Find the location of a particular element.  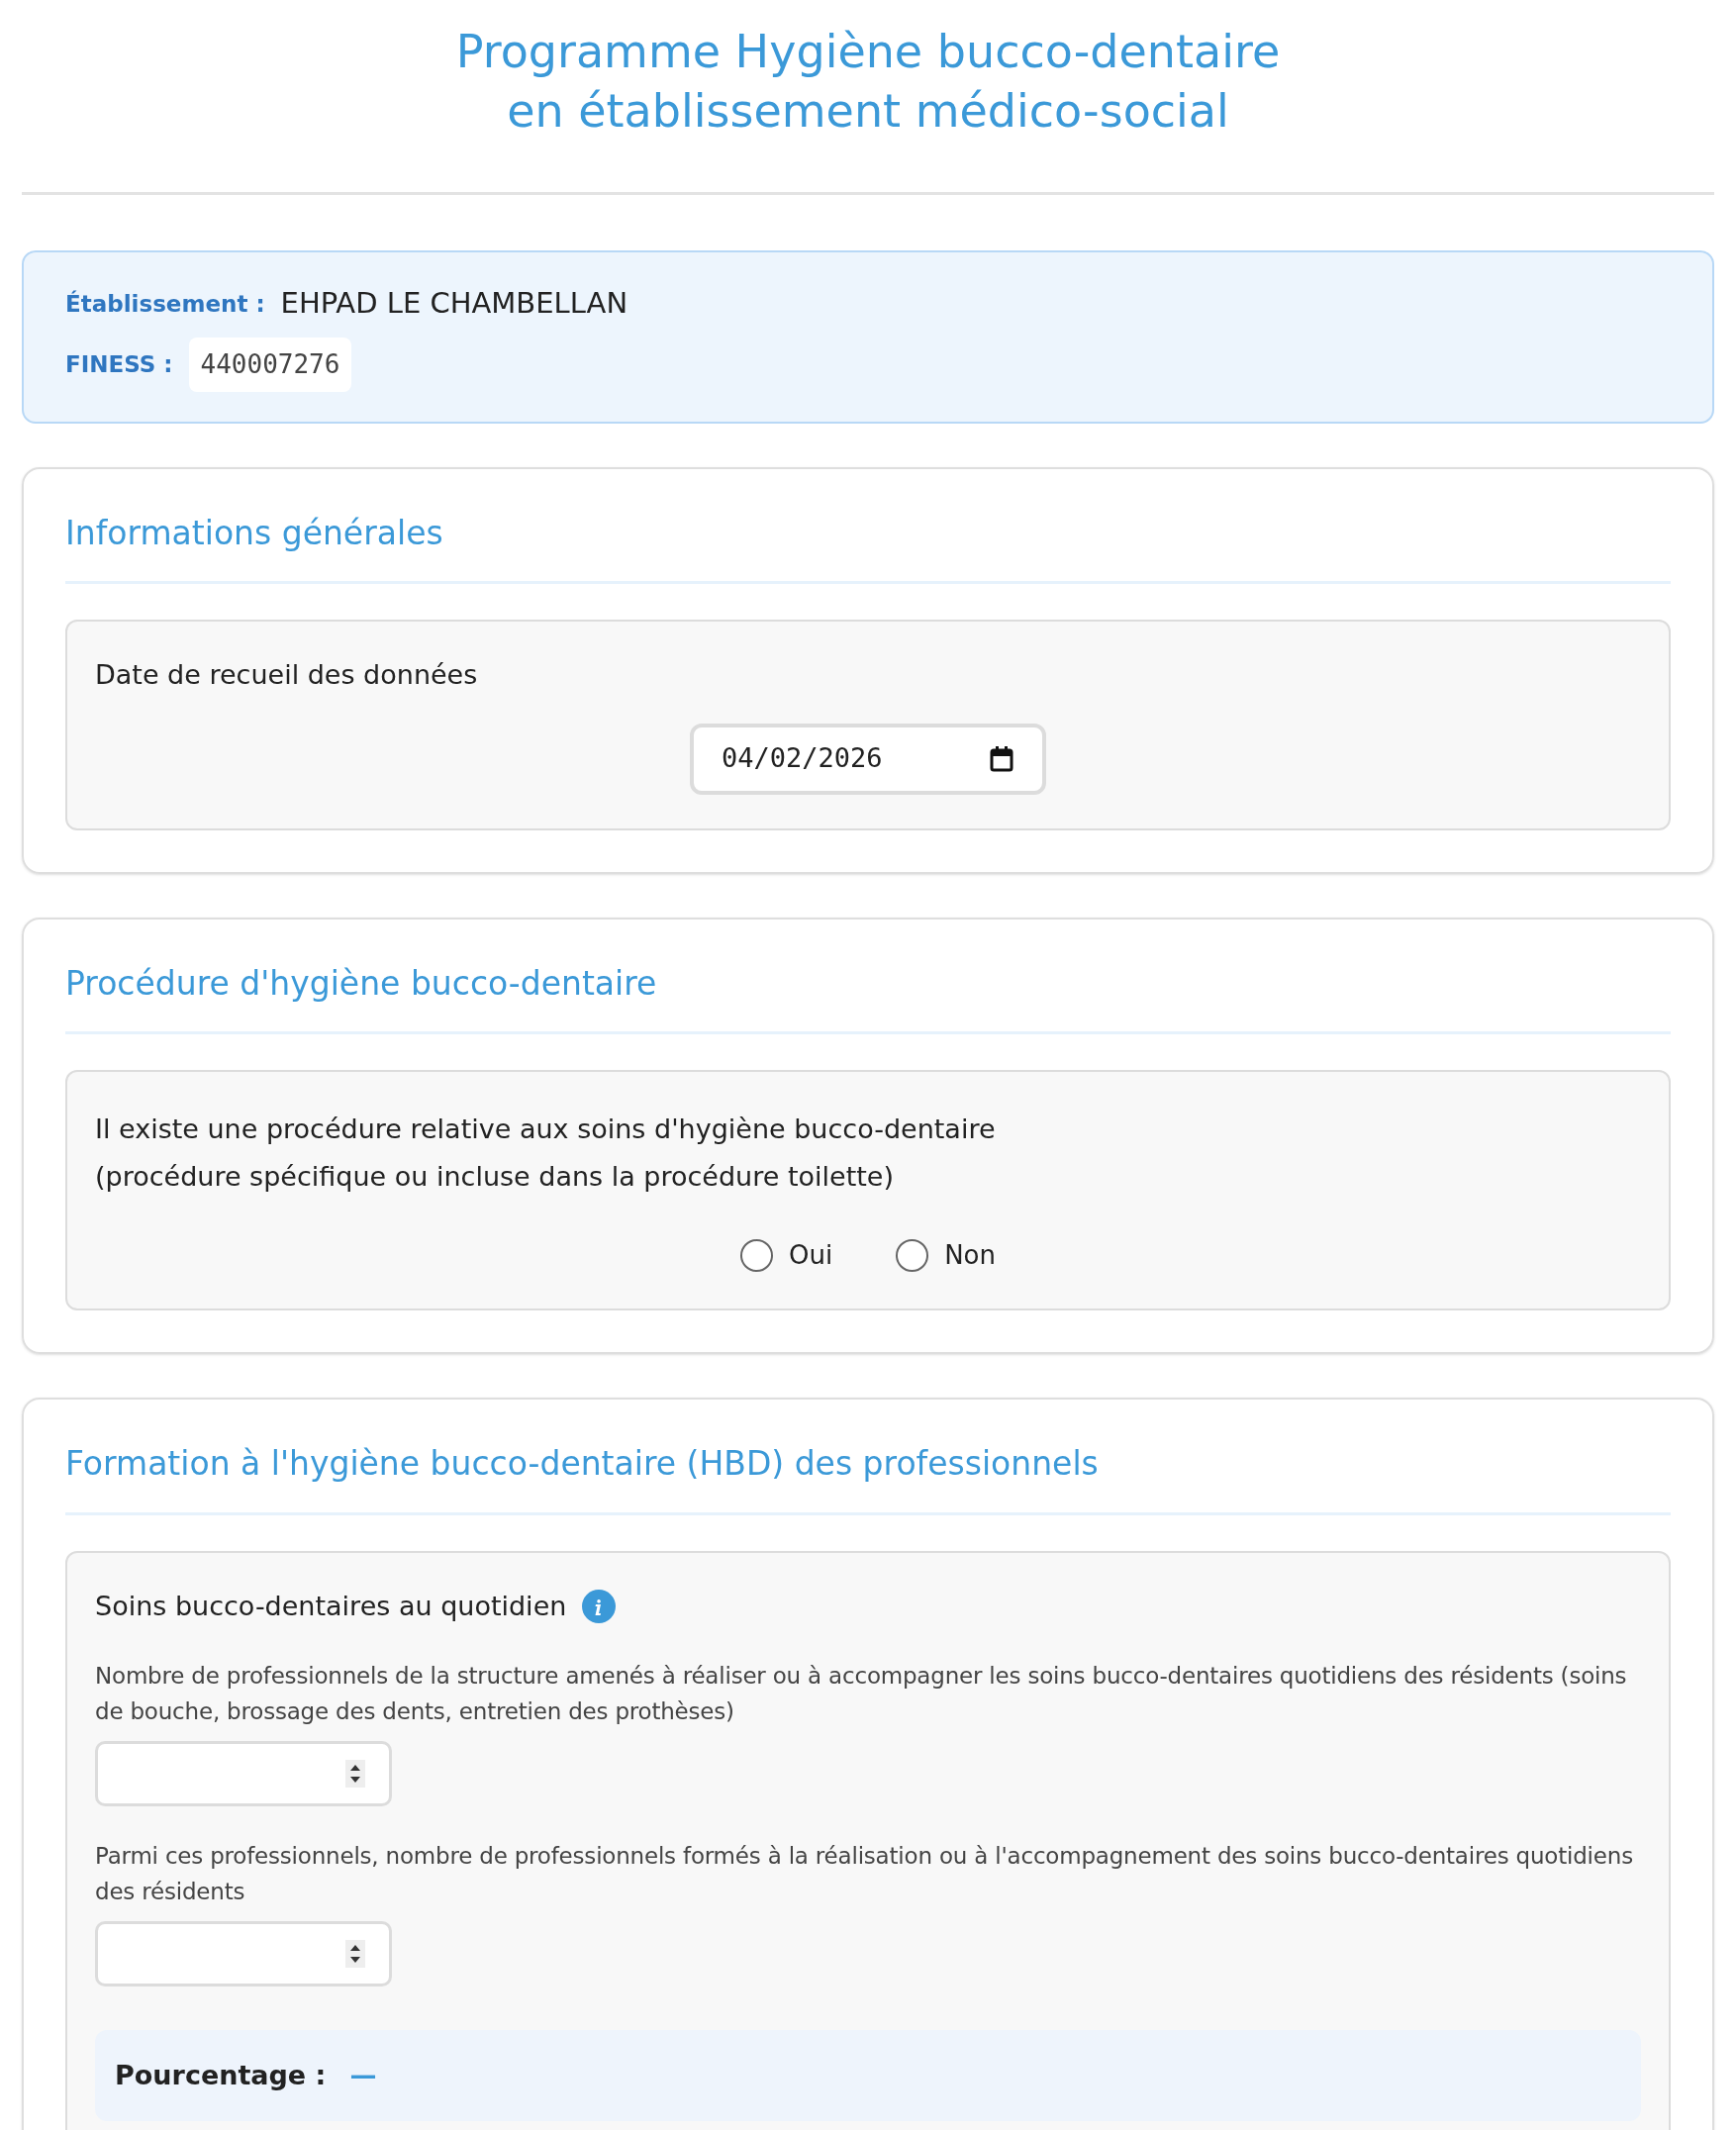

field-label: Parmi ces professionnels, nombre de professionnels formés à la réalisation ou à l'accompagnement des soins bucco-dentaires quotidiens des résidents is located at coordinates (864, 1874).